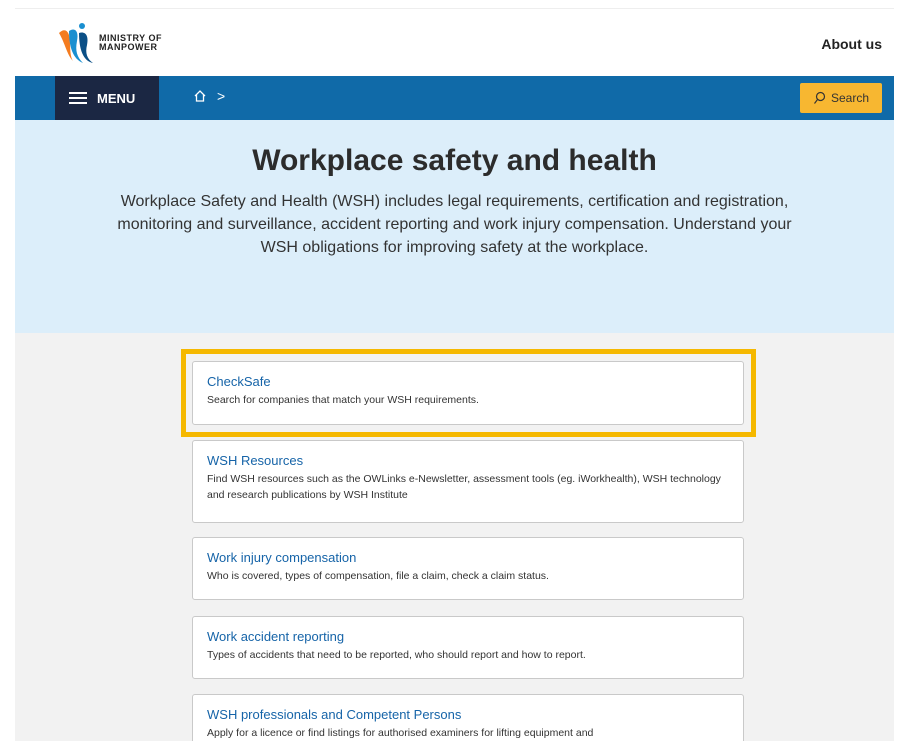  I want to click on search-button: Search, so click(841, 98).